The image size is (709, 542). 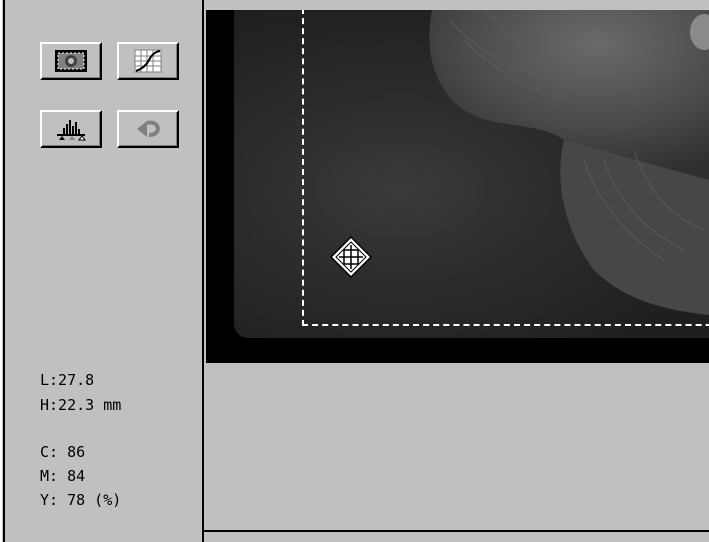 I want to click on magenta-readout: M: 84, so click(x=63, y=476).